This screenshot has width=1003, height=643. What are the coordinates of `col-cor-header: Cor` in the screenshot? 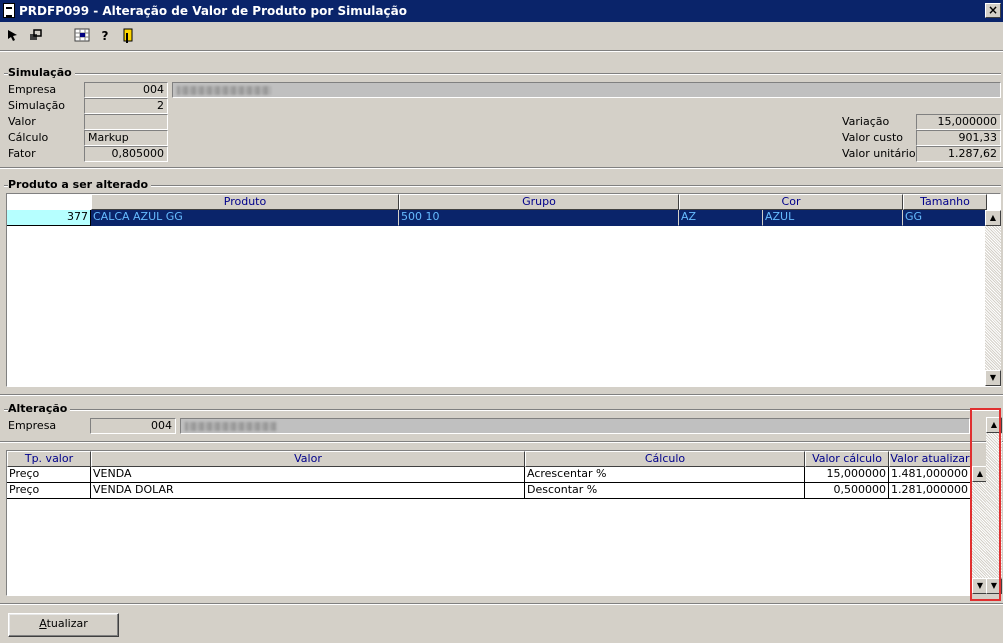 It's located at (791, 202).